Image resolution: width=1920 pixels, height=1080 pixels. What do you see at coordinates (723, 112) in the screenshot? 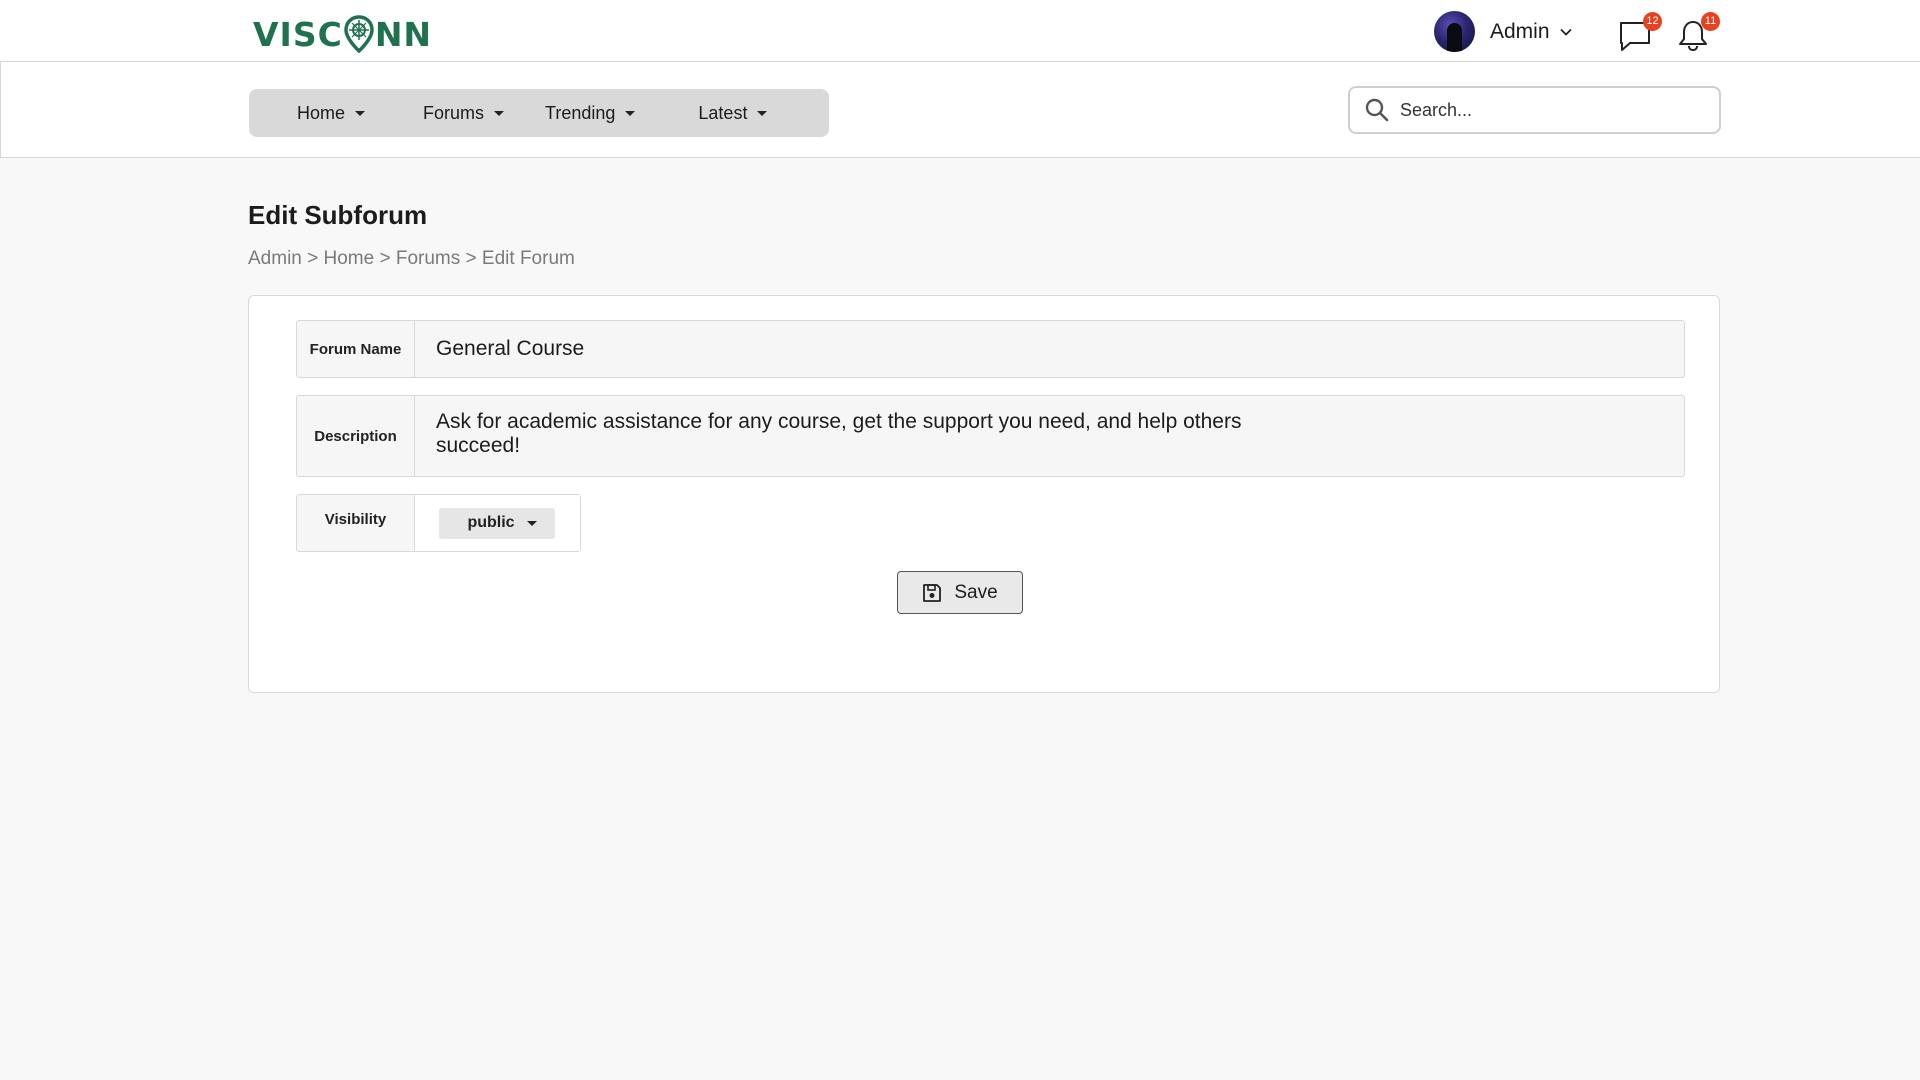
I see `nav-item-label: Latest` at bounding box center [723, 112].